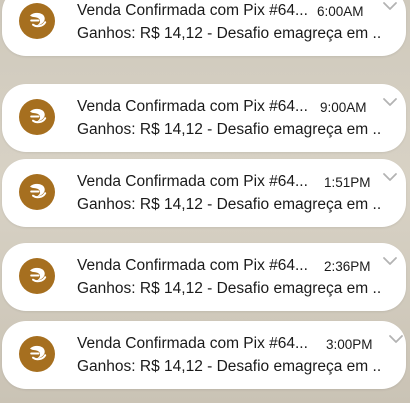 This screenshot has height=403, width=410. I want to click on notification-time: 3:00PM, so click(349, 344).